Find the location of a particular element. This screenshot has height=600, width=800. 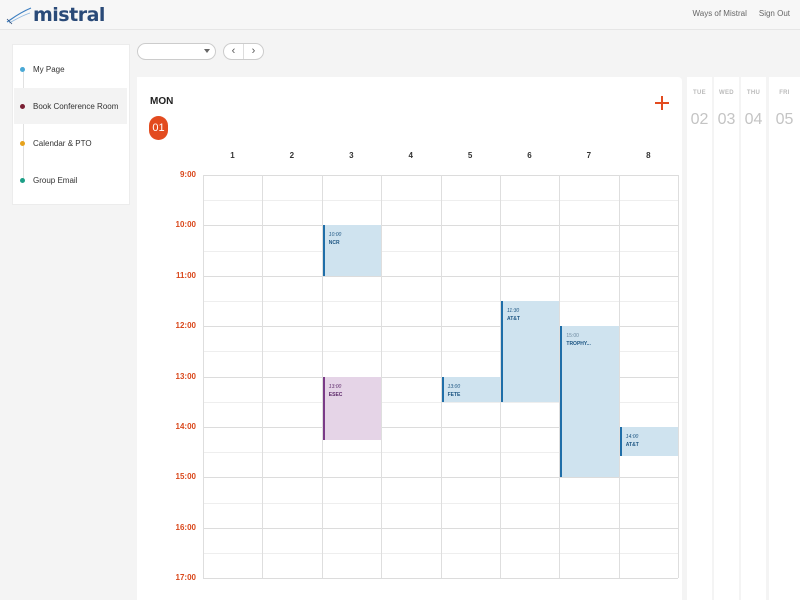

day-number-badge: 01 is located at coordinates (158, 128).